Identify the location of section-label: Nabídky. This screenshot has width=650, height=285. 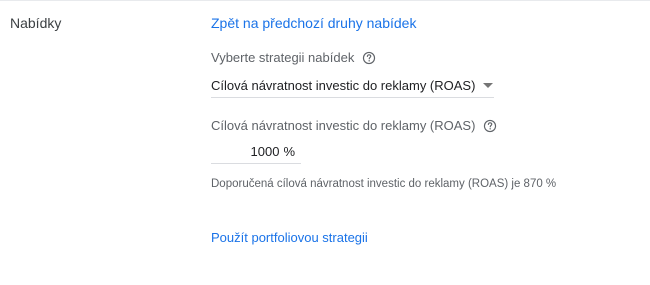
(36, 23).